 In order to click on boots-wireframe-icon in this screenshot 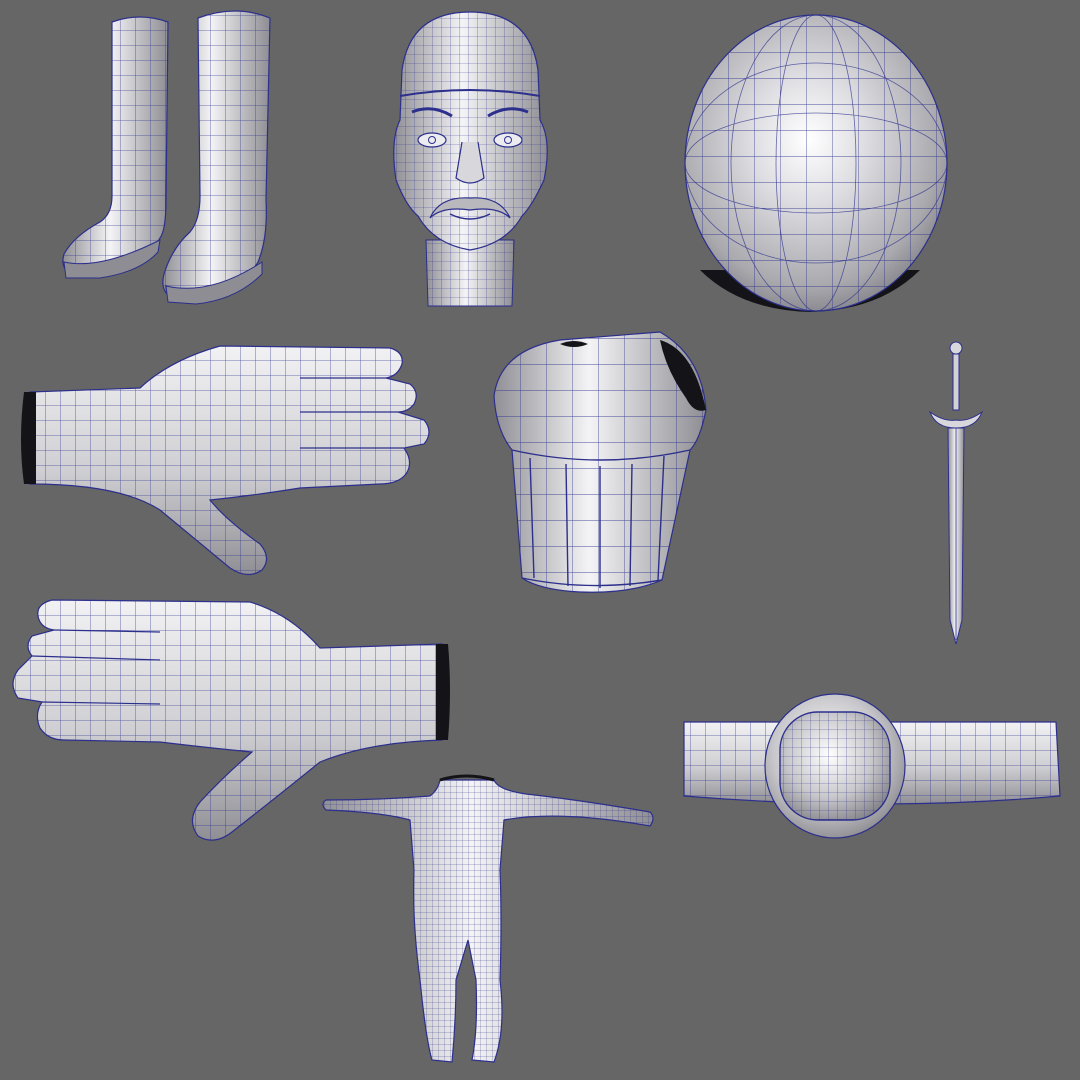, I will do `click(166, 157)`.